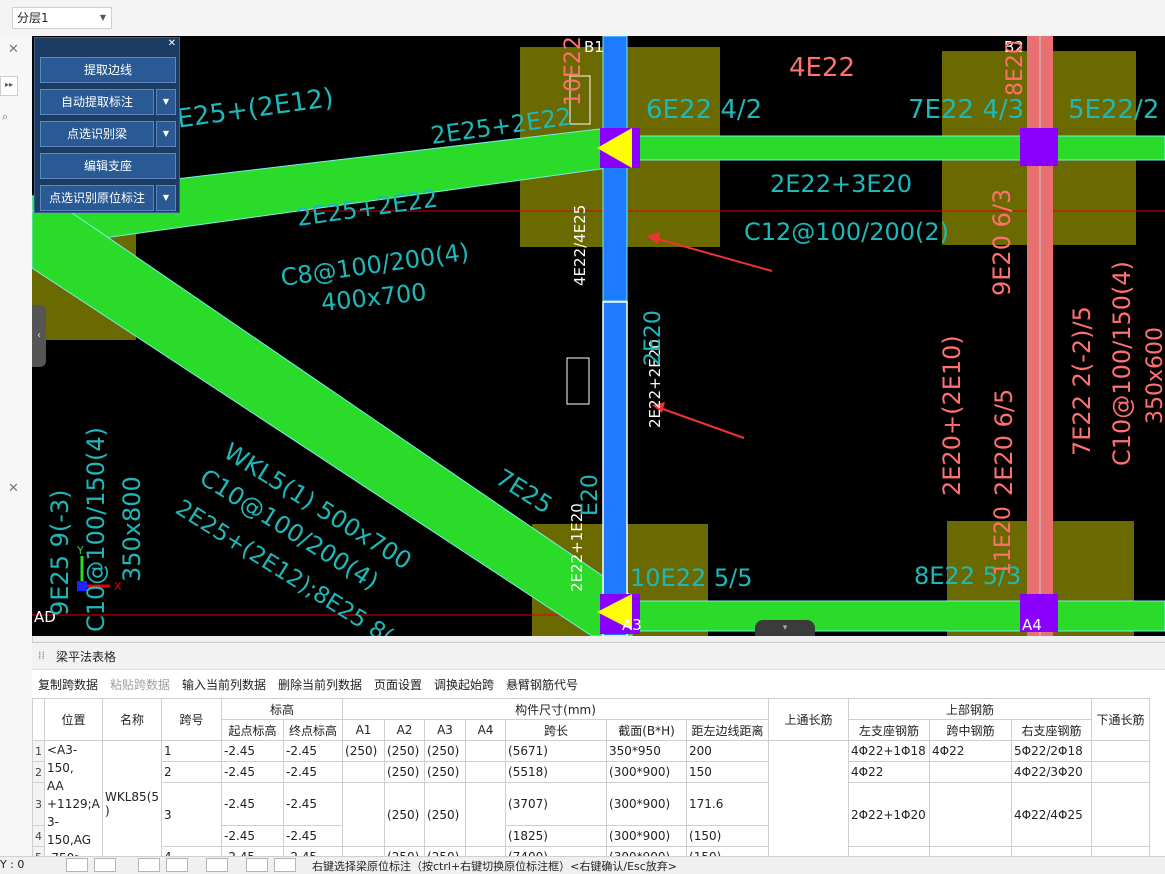 The height and width of the screenshot is (874, 1165). I want to click on grid-toggle, so click(149, 865).